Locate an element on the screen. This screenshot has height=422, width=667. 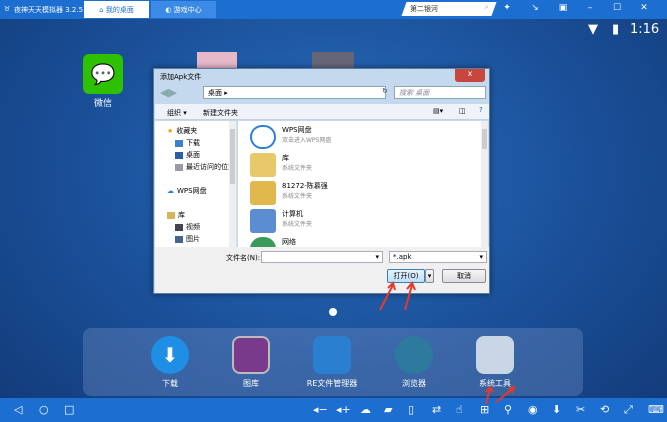
volume-up-icon: ◂+ is located at coordinates (343, 409).